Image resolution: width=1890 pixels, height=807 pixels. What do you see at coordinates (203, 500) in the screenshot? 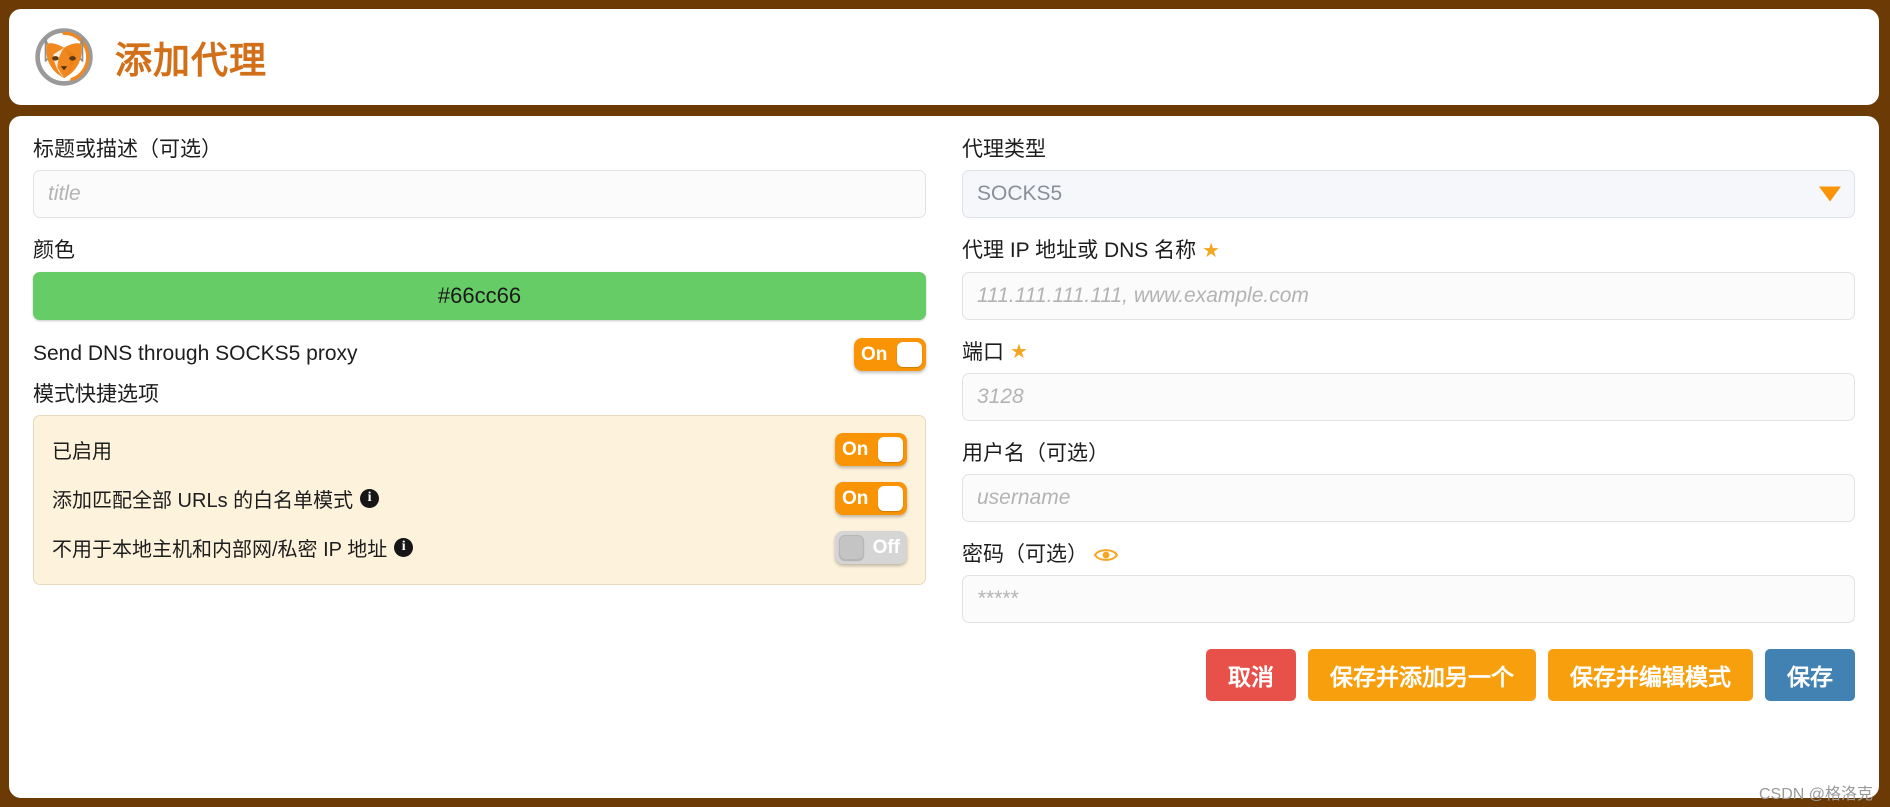
I see `mode-option-label: 添加匹配全部 URLs 的白名单模式` at bounding box center [203, 500].